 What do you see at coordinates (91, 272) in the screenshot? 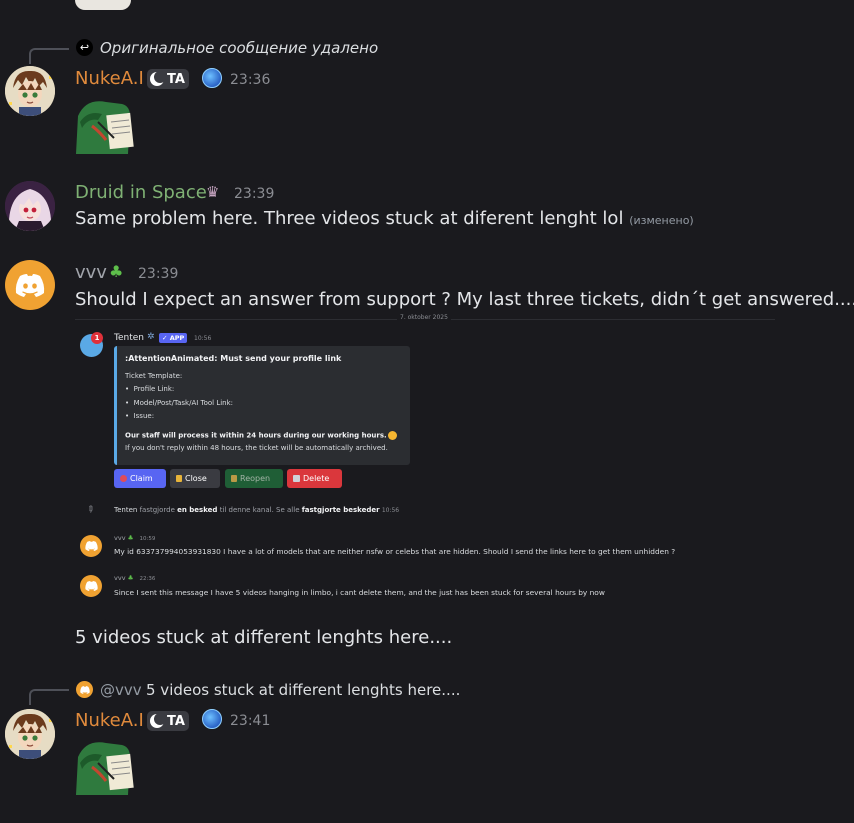
I see `author-name: vvv` at bounding box center [91, 272].